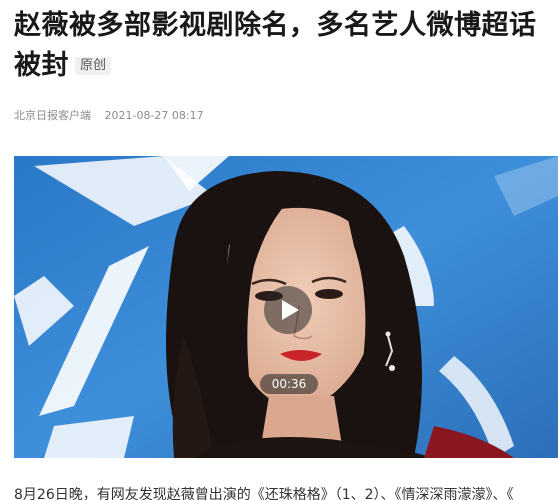 The height and width of the screenshot is (500, 558). Describe the element at coordinates (289, 384) in the screenshot. I see `video-duration: 00:36` at that location.